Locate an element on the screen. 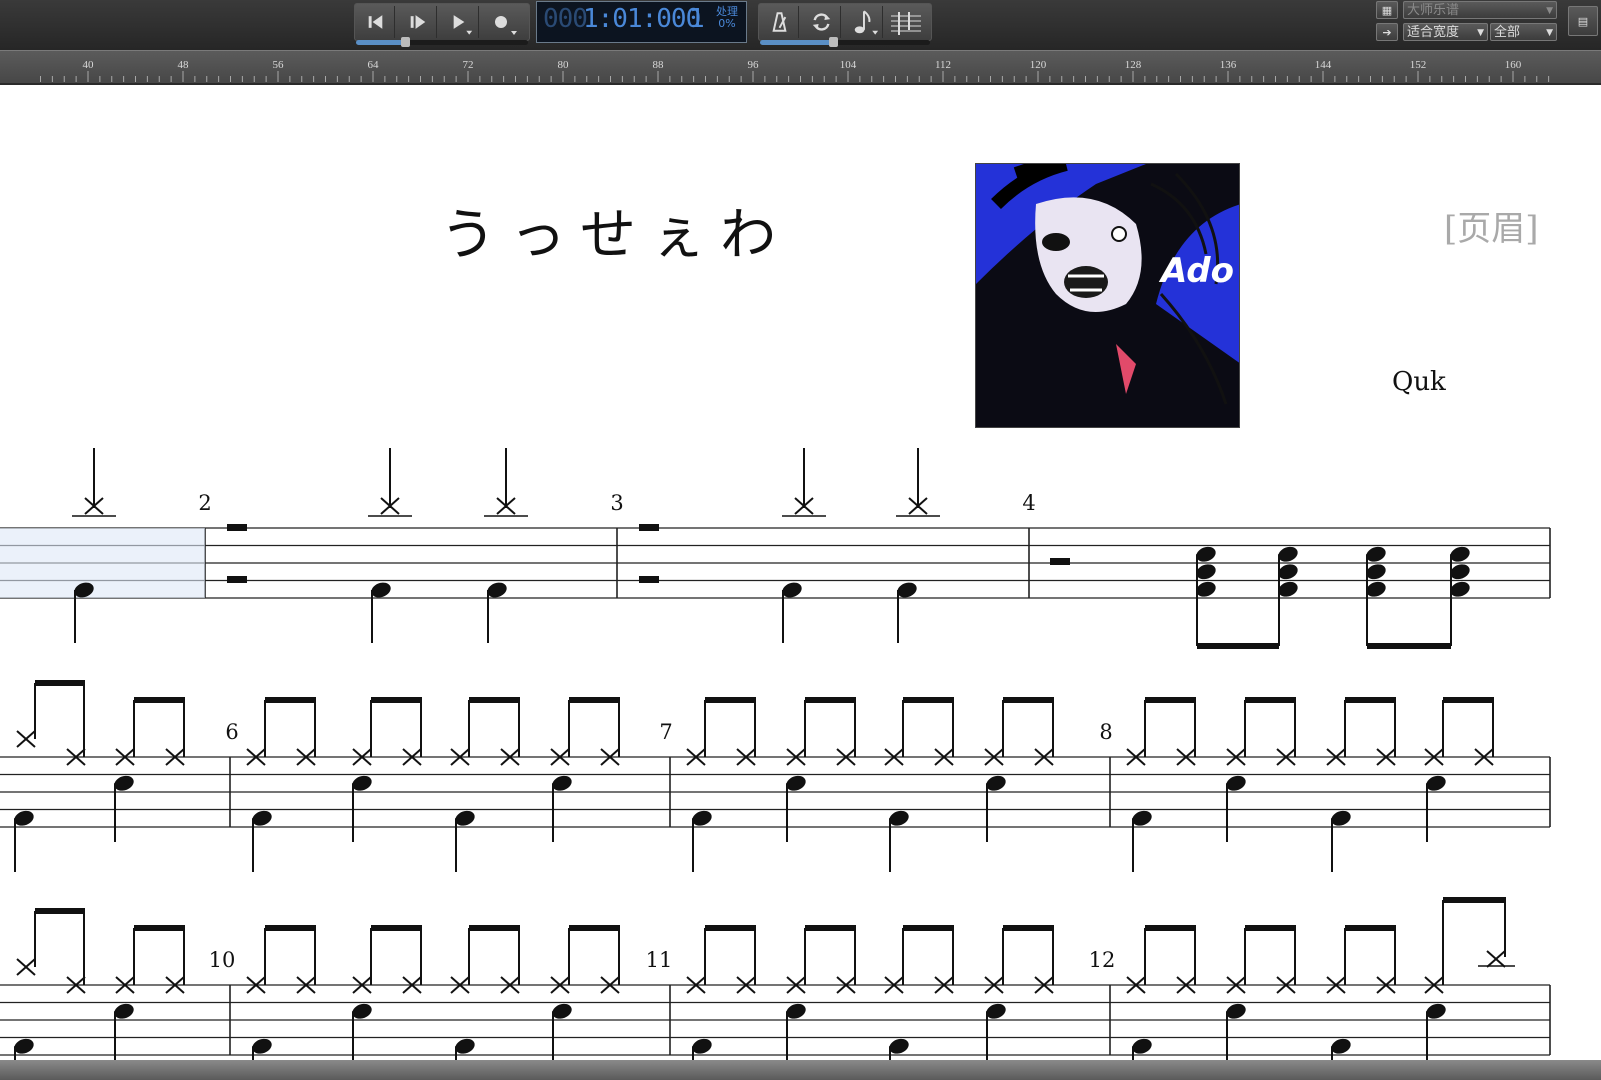  ruler-tick-label: 120 is located at coordinates (1038, 65).